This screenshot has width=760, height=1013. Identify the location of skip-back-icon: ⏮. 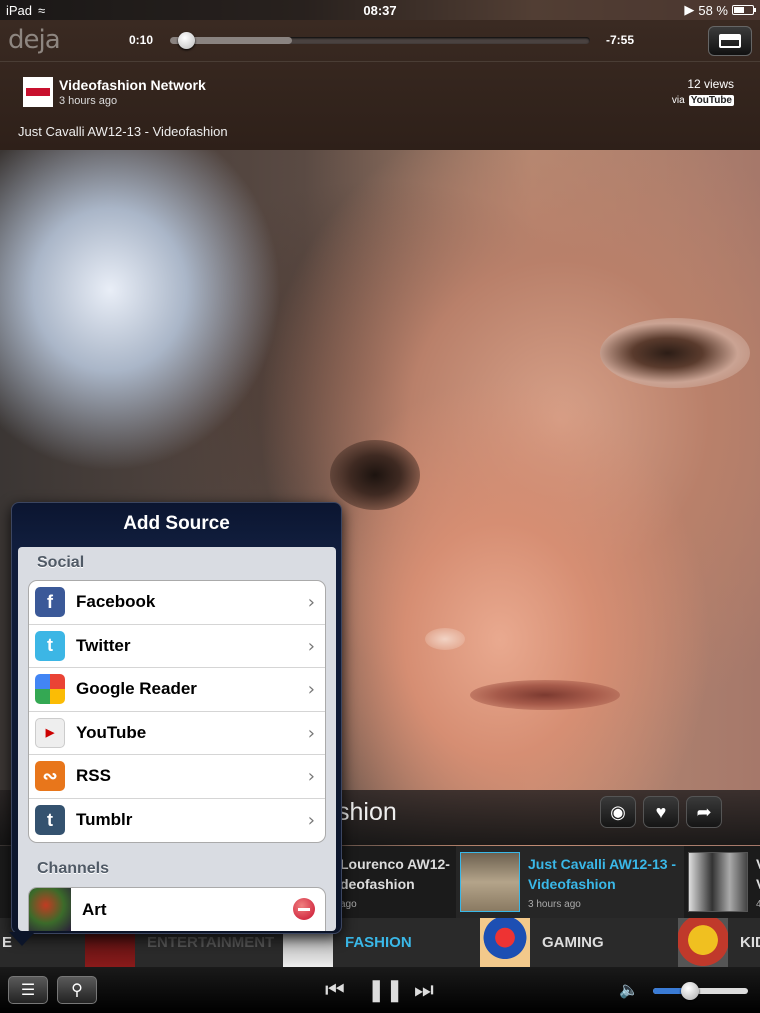
(335, 989).